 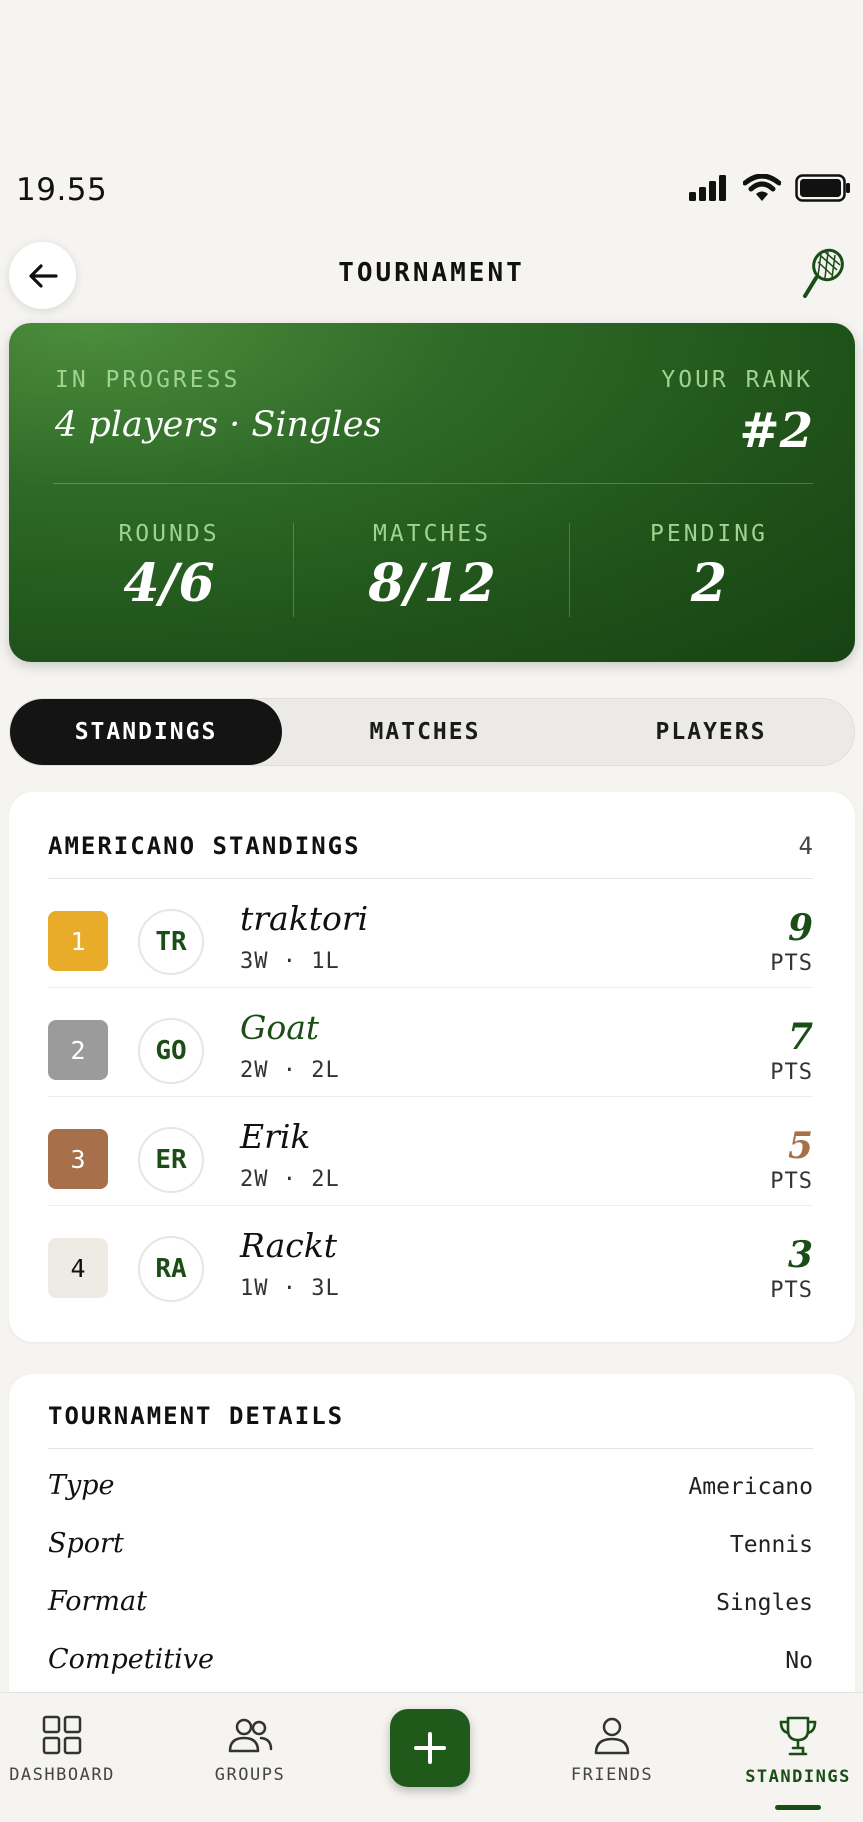 I want to click on stat-label: ROUNDS, so click(x=169, y=534).